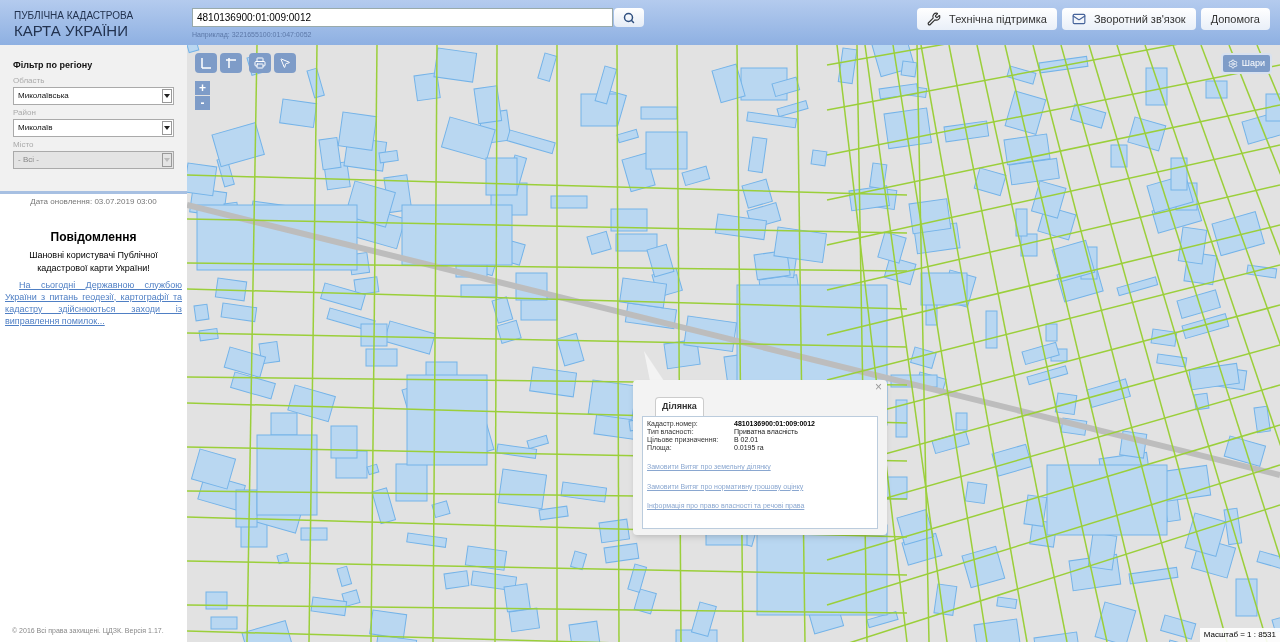  Describe the element at coordinates (93, 261) in the screenshot. I see `notice-greeting: Шановні користувачі Публічної кадастрової карти України!` at that location.